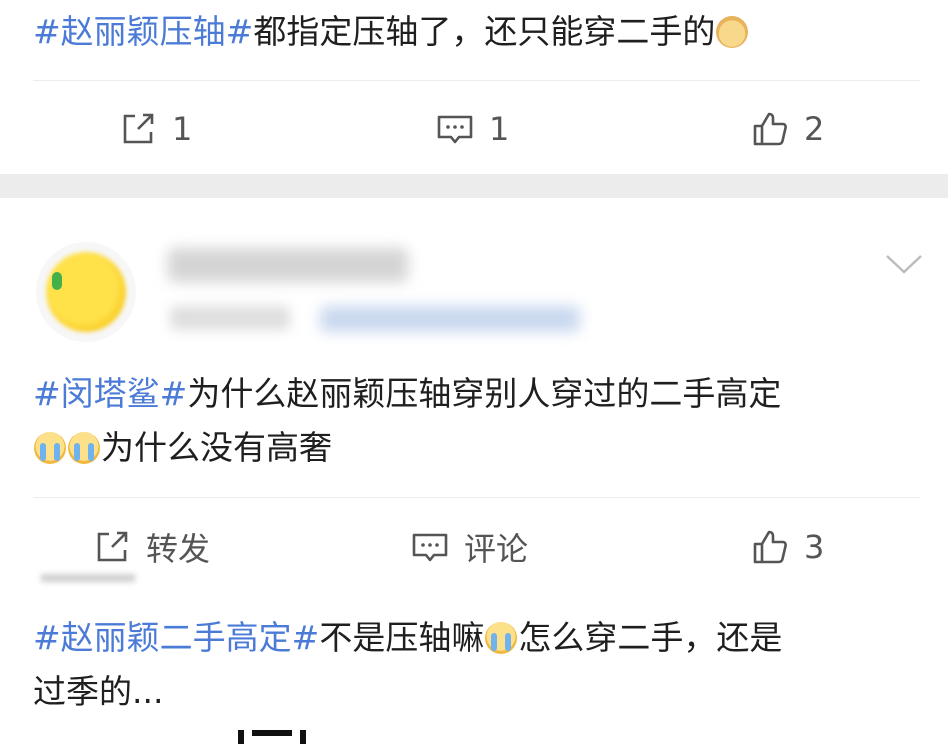  What do you see at coordinates (283, 737) in the screenshot?
I see `cropped-image-fragment` at bounding box center [283, 737].